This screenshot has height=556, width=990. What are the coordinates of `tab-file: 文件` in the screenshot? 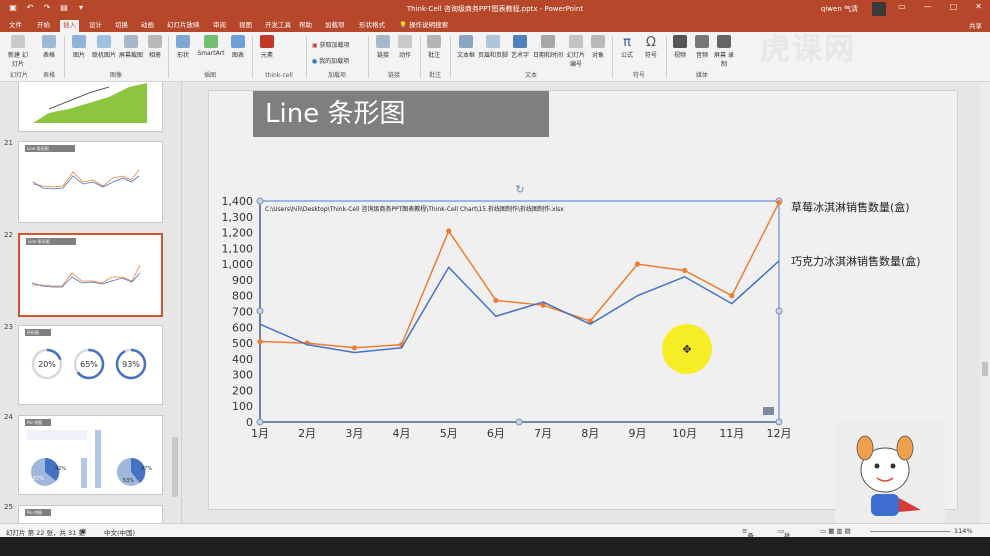 It's located at (15, 26).